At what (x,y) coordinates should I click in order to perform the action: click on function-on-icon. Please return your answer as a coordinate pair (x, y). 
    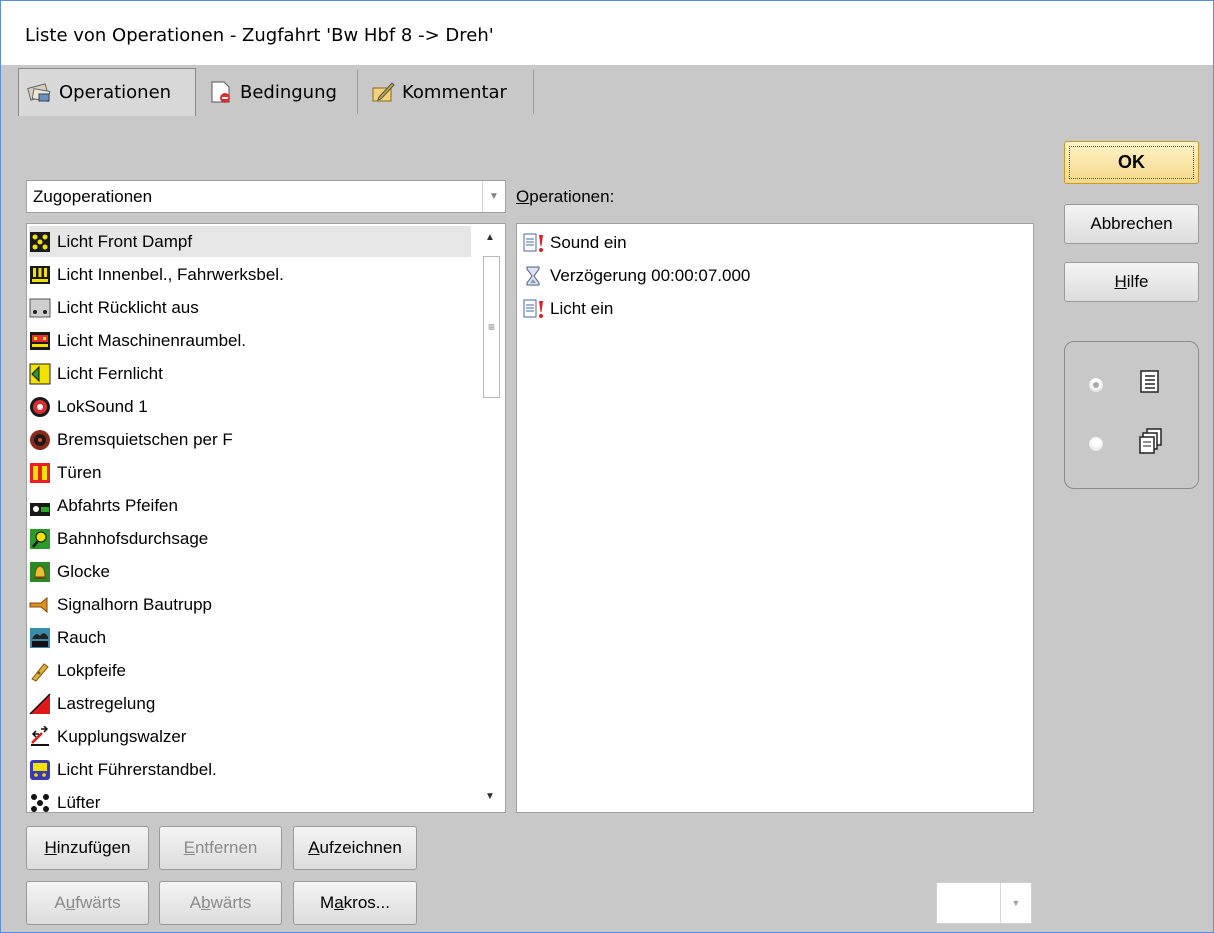
    Looking at the image, I should click on (533, 243).